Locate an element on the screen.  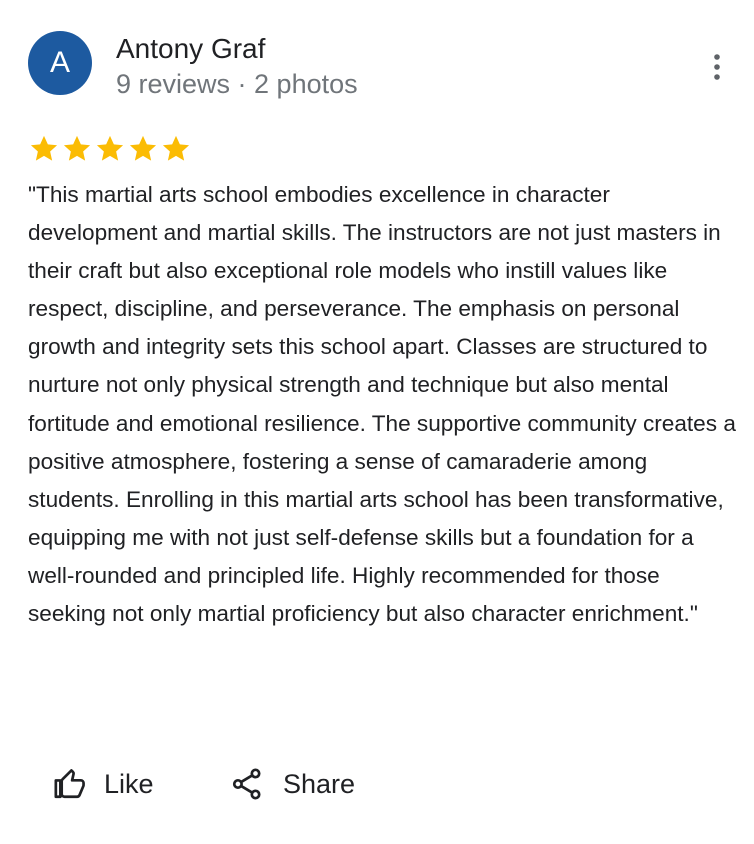
author-meta: 9 reviews · 2 photos is located at coordinates (237, 84).